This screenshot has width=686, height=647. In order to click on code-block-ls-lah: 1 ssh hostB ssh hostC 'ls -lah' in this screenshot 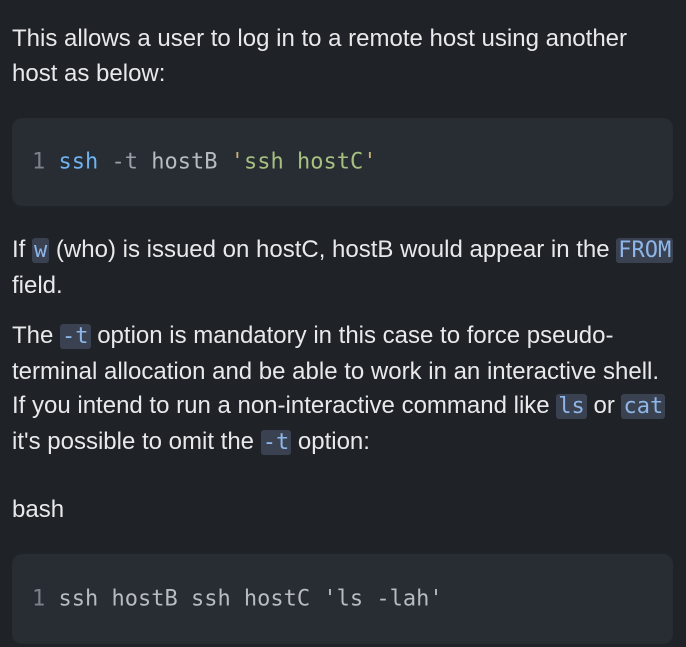, I will do `click(342, 599)`.